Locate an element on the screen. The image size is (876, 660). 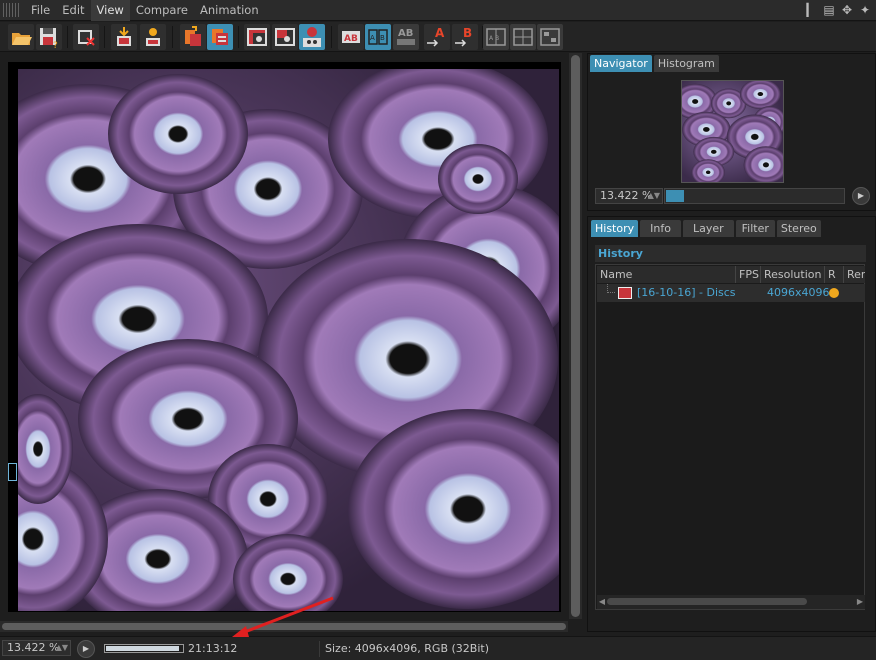
ab-split-button: AB is located at coordinates (351, 37).